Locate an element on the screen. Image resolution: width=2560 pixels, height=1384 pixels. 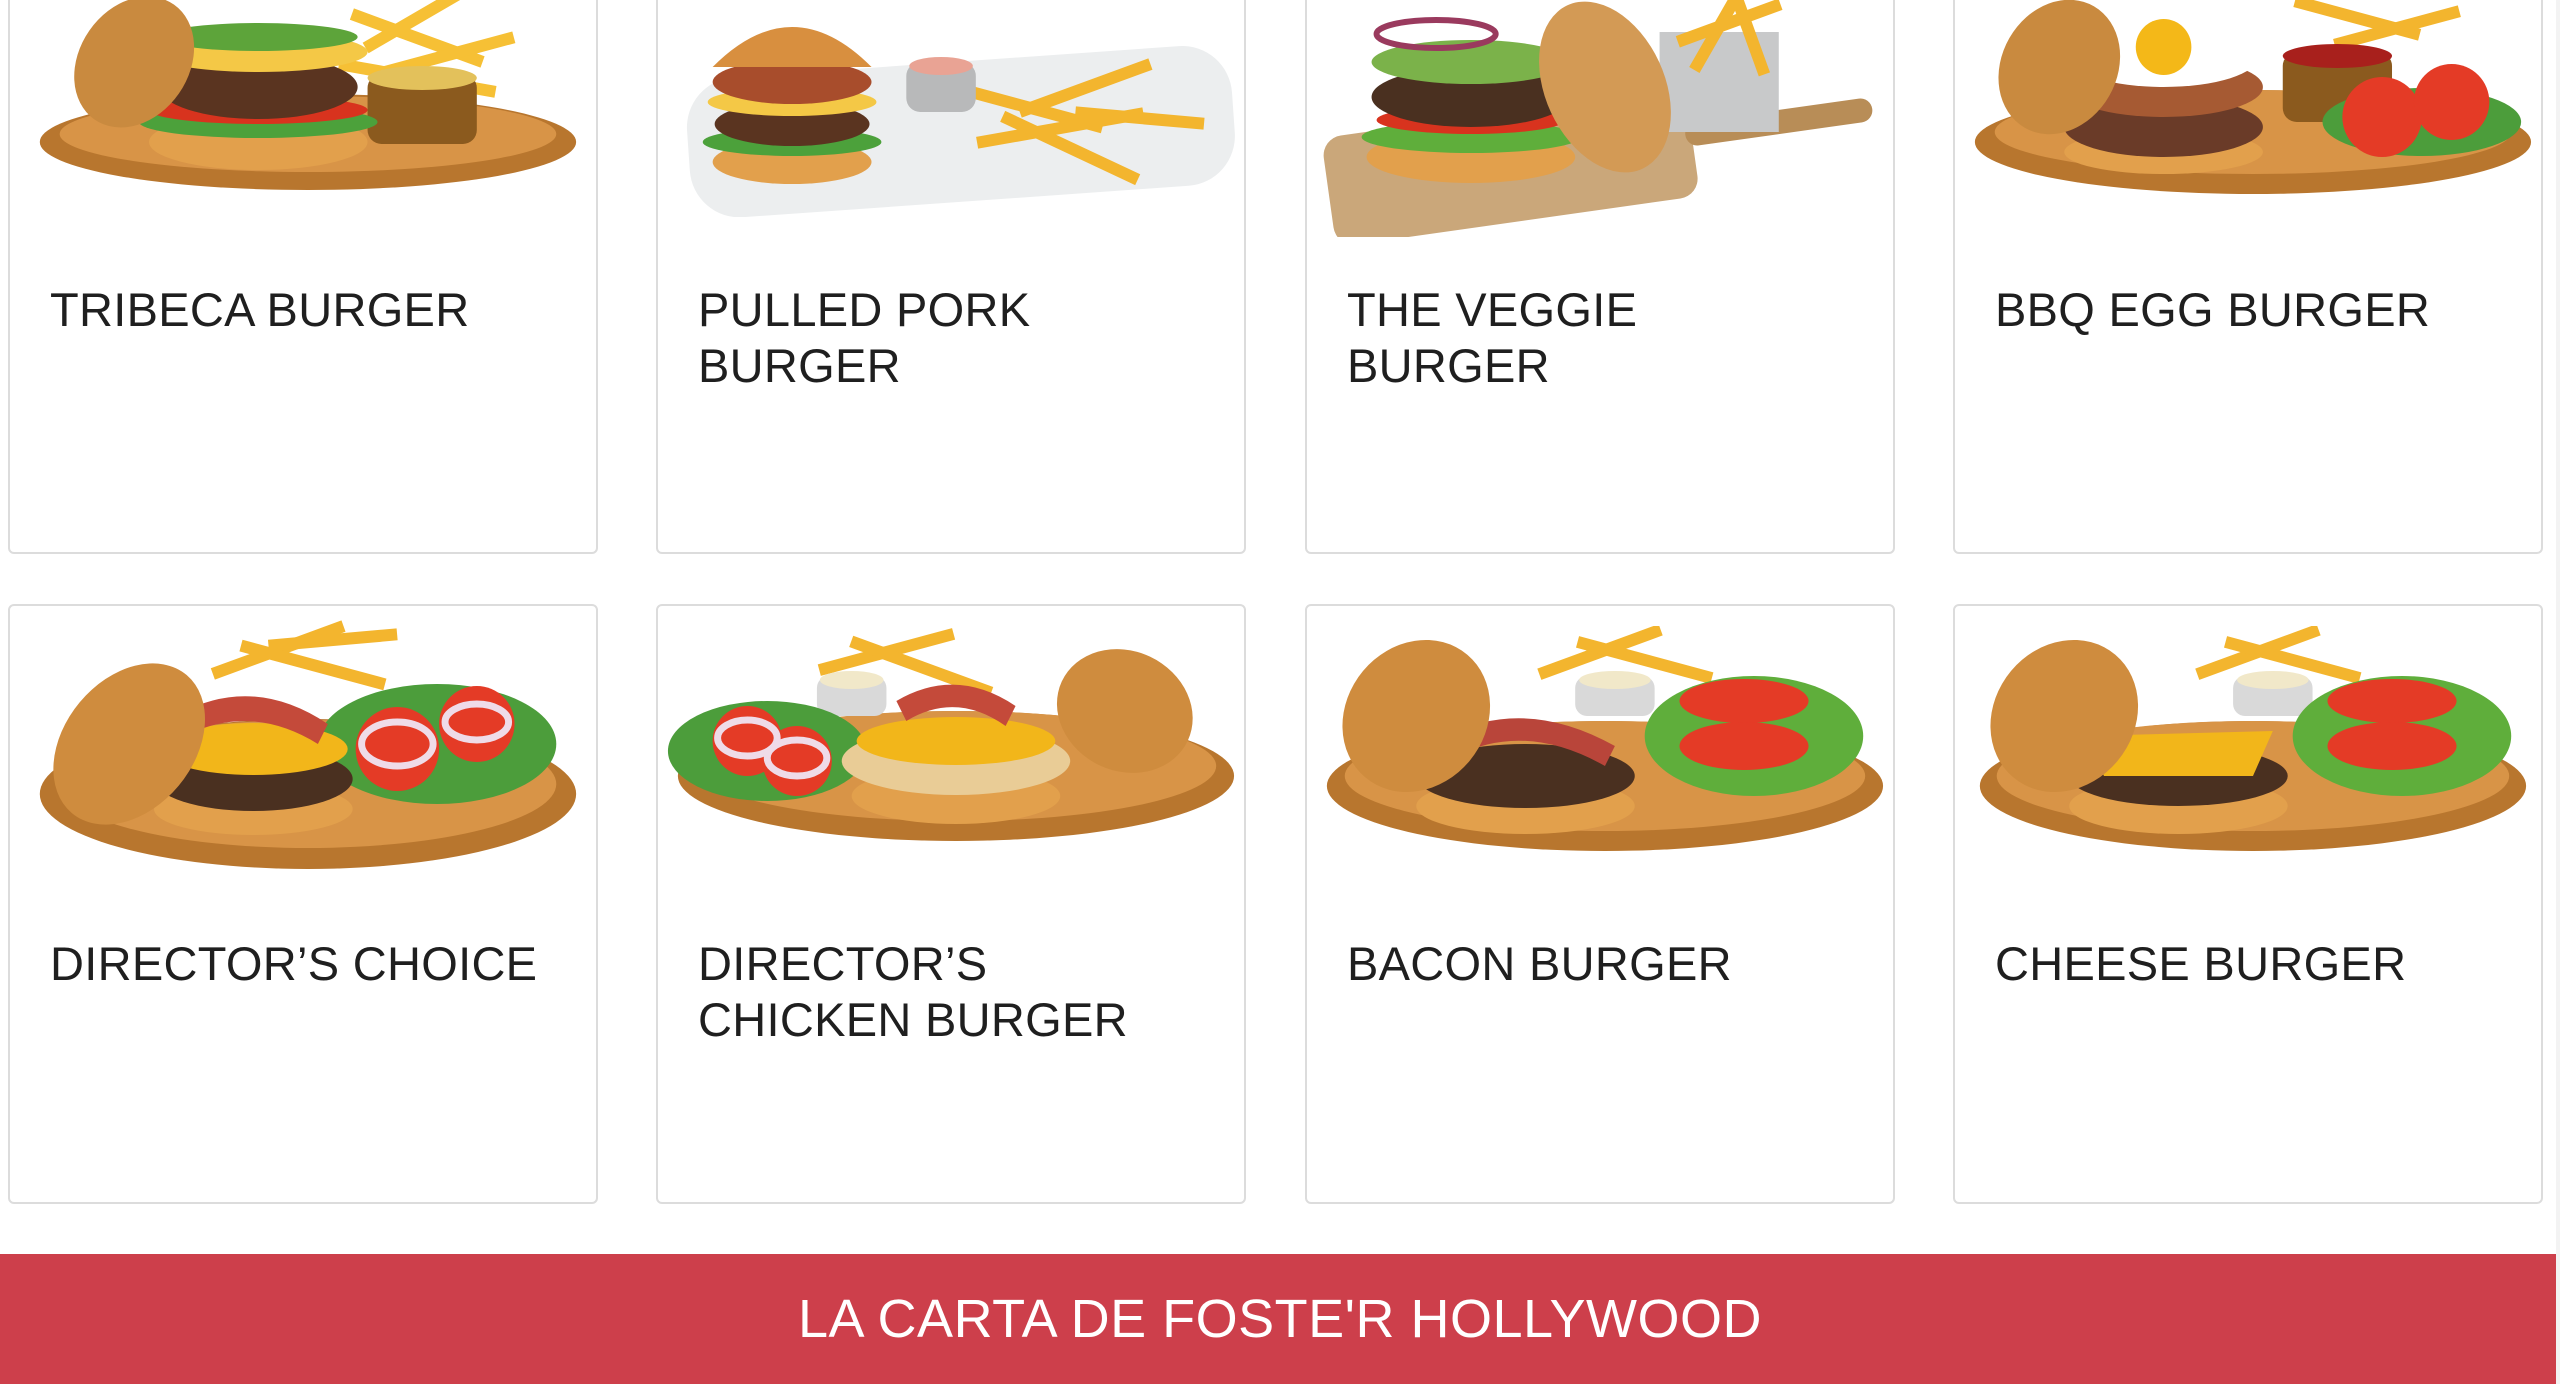
menu-card-title: CHEESE BURGER is located at coordinates (2201, 963).